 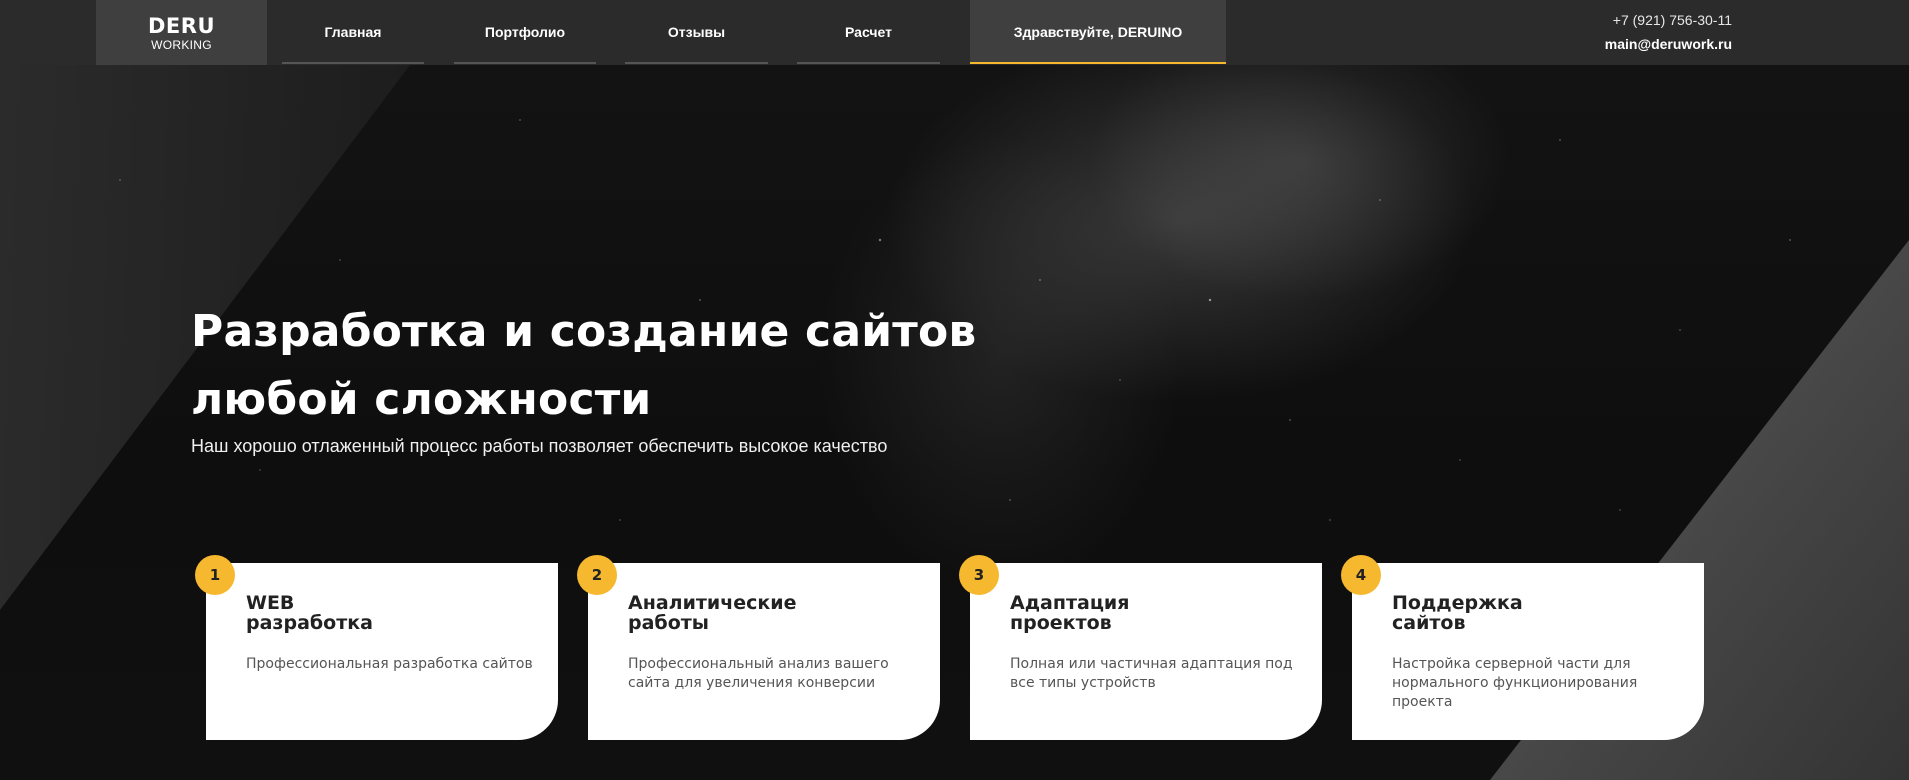 I want to click on nav-item-user-greeting: Здравствуйте, DERUINO, so click(x=1098, y=32).